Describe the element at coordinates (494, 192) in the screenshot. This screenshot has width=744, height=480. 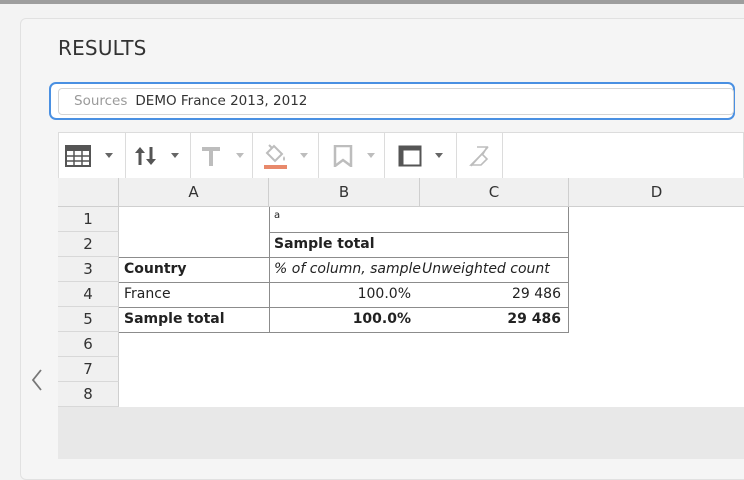
I see `column-header-c: C` at that location.